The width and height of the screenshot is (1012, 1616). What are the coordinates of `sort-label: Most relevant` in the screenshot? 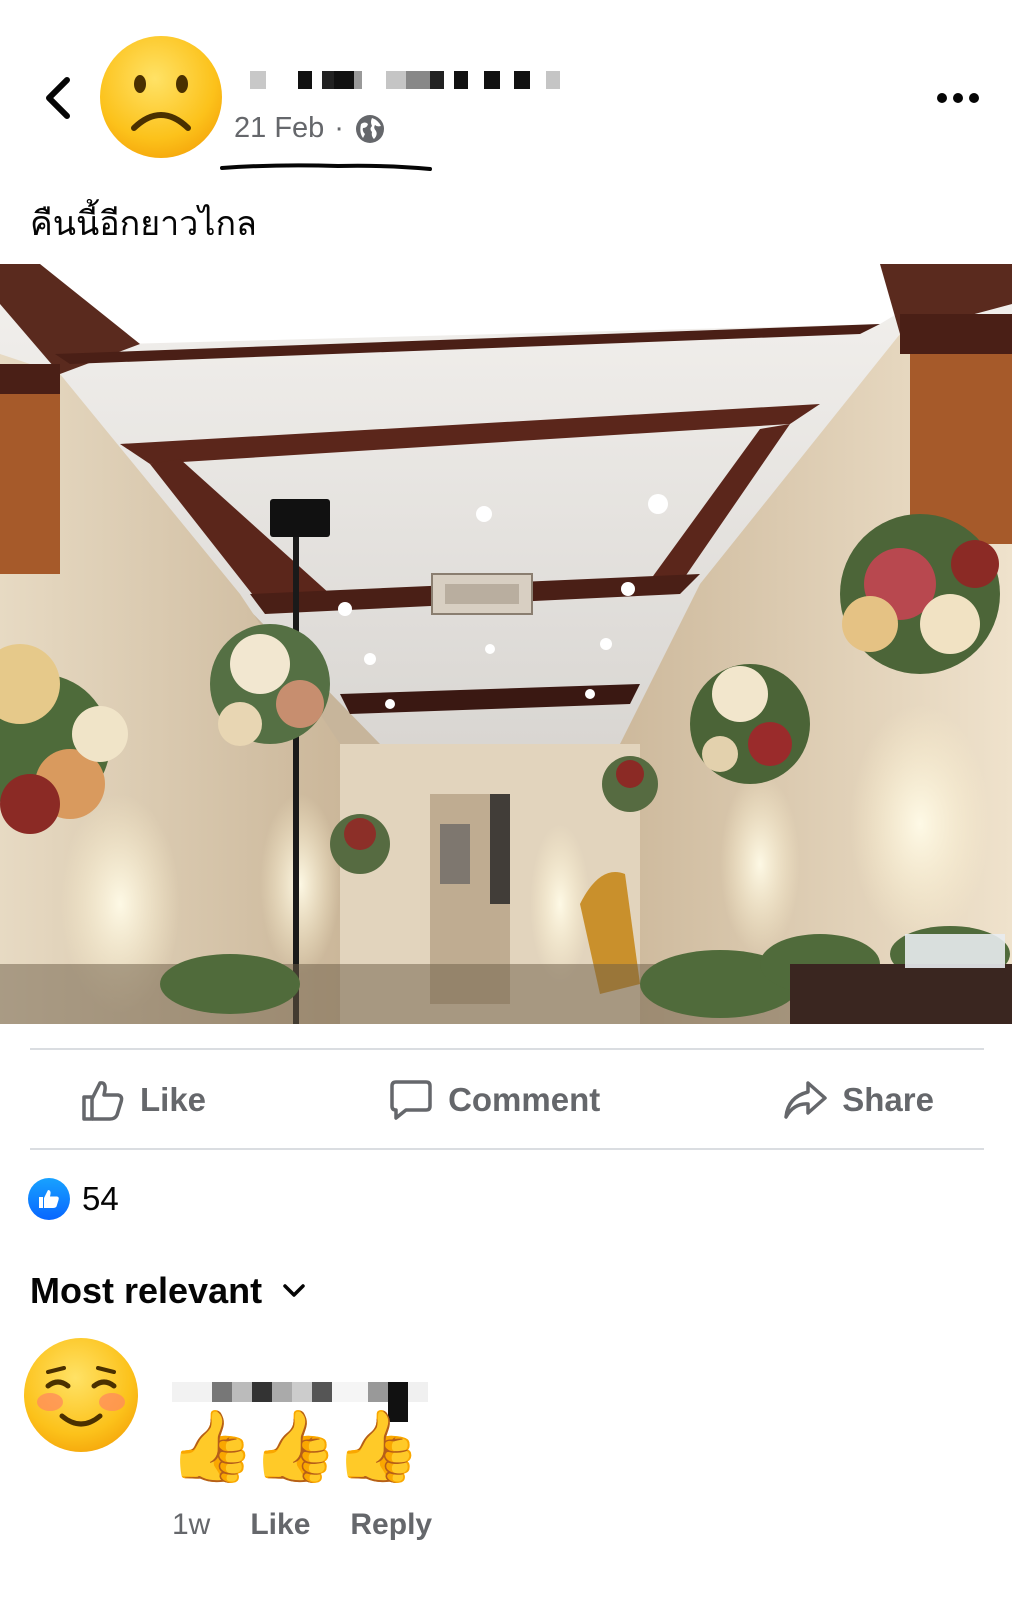 It's located at (146, 1290).